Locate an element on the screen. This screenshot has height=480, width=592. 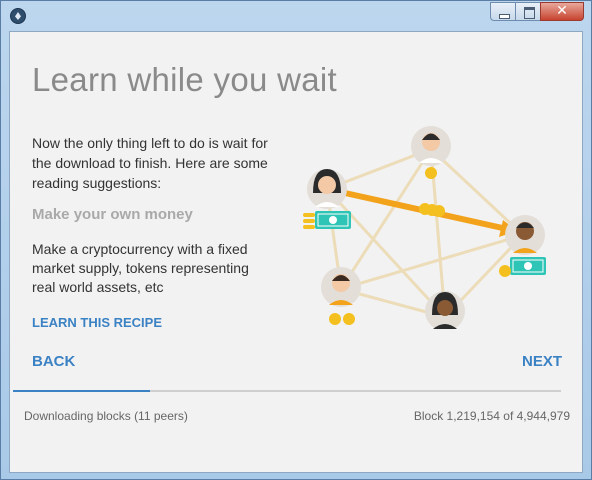
coins-in-transit is located at coordinates (432, 210).